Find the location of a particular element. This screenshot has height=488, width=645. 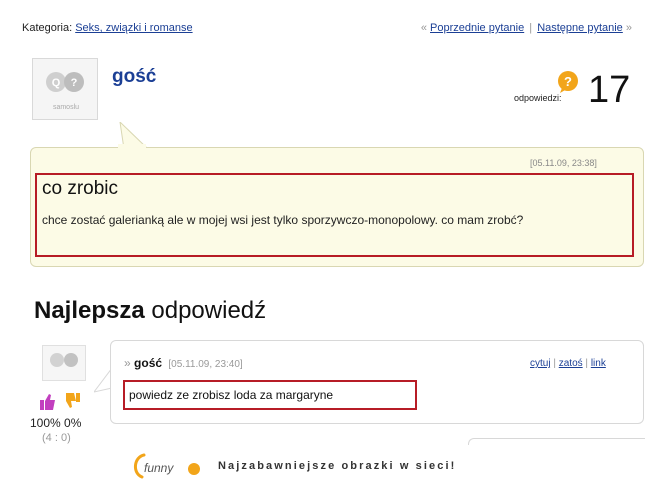

svg-text: Q is located at coordinates (56, 83).